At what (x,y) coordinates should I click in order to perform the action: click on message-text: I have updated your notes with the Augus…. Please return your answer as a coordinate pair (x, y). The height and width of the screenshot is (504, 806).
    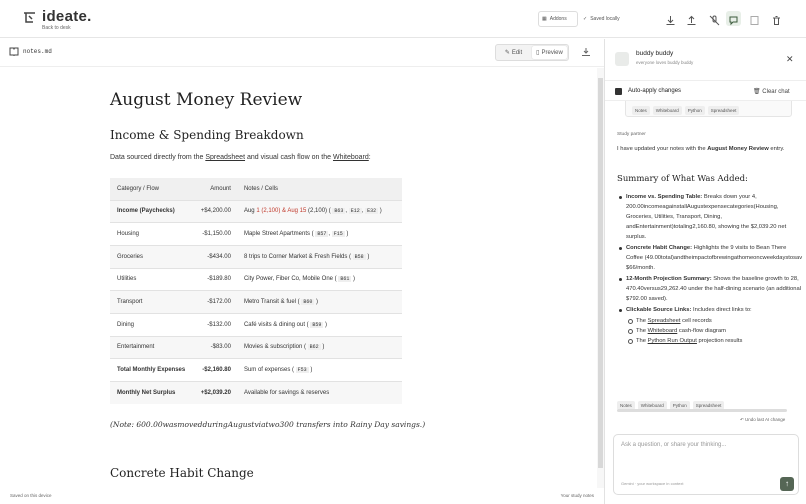
    Looking at the image, I should click on (701, 149).